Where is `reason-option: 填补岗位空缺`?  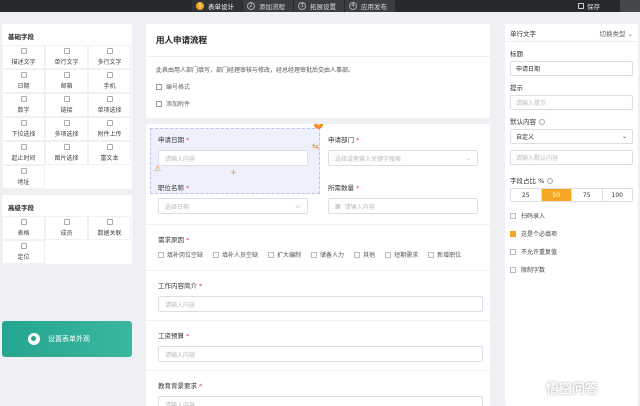 reason-option: 填补岗位空缺 is located at coordinates (180, 254).